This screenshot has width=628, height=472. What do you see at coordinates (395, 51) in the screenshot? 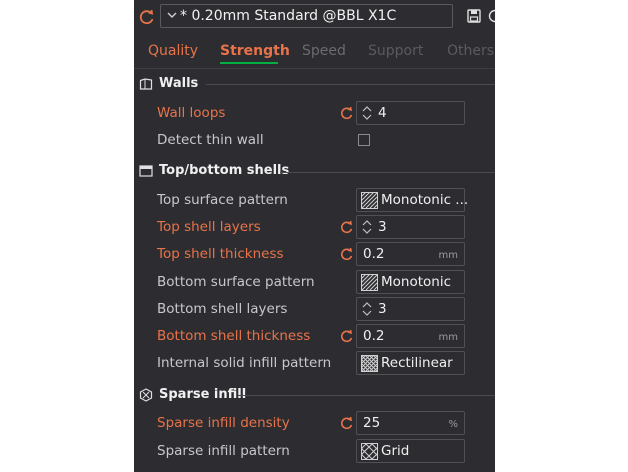
I see `tab-support: Support` at bounding box center [395, 51].